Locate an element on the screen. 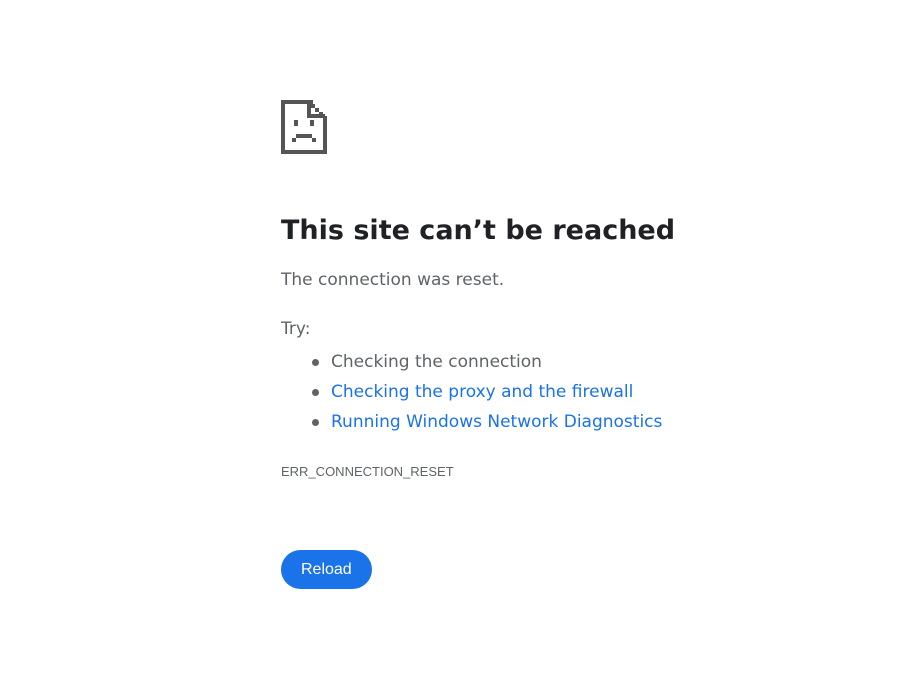 The height and width of the screenshot is (678, 920). suggestion-network-diagnostics: Running Windows Network Diagnostics is located at coordinates (581, 422).